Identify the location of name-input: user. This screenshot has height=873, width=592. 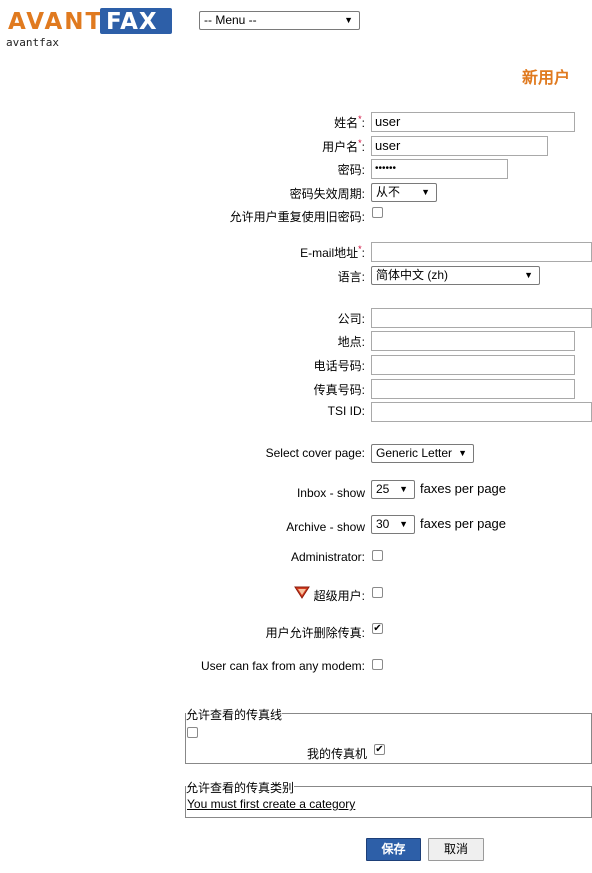
(473, 122).